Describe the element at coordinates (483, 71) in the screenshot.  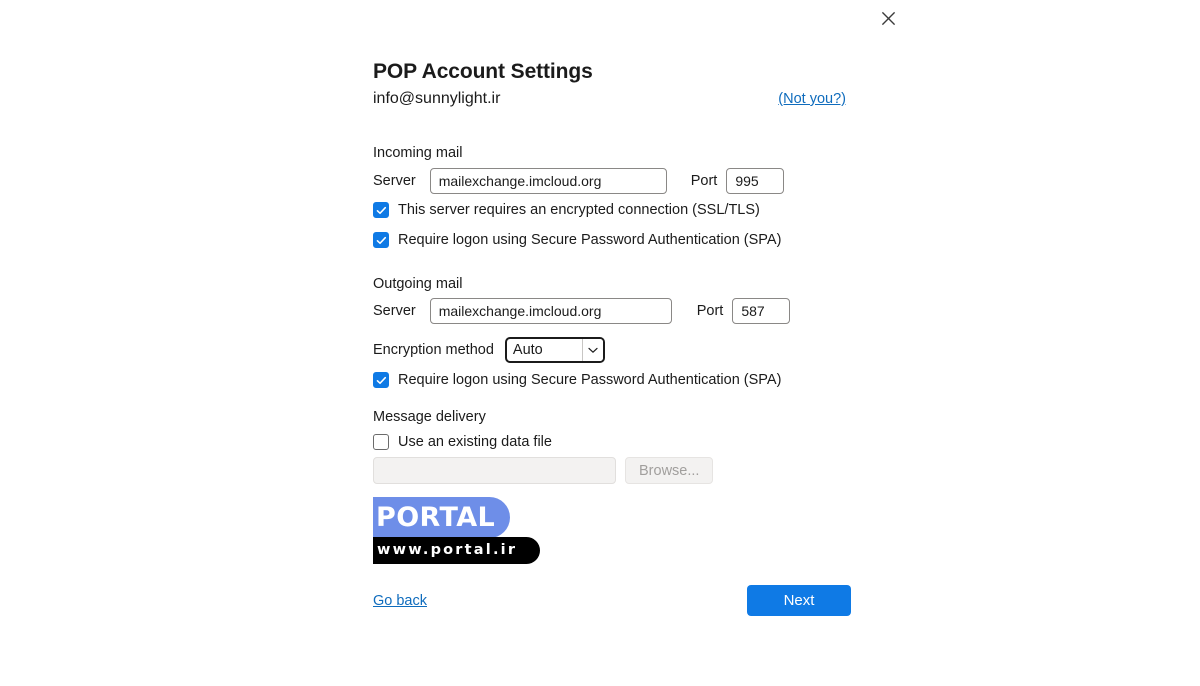
I see `page-title: POP Account Settings` at that location.